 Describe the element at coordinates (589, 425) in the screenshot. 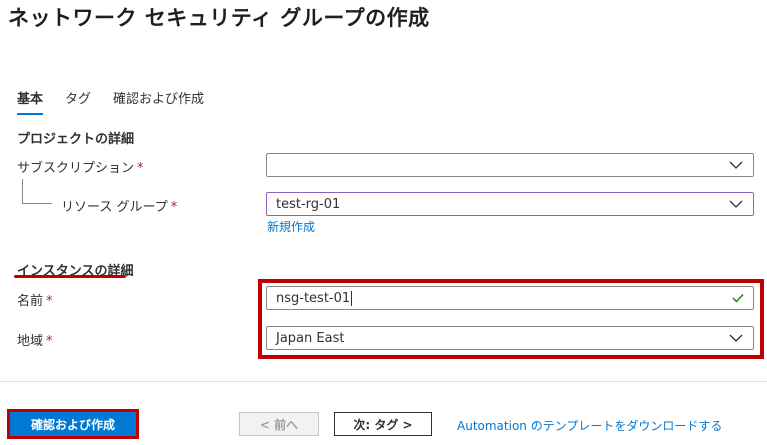

I see `download-template-link: Automation のテンプレートをダウンロードする` at that location.